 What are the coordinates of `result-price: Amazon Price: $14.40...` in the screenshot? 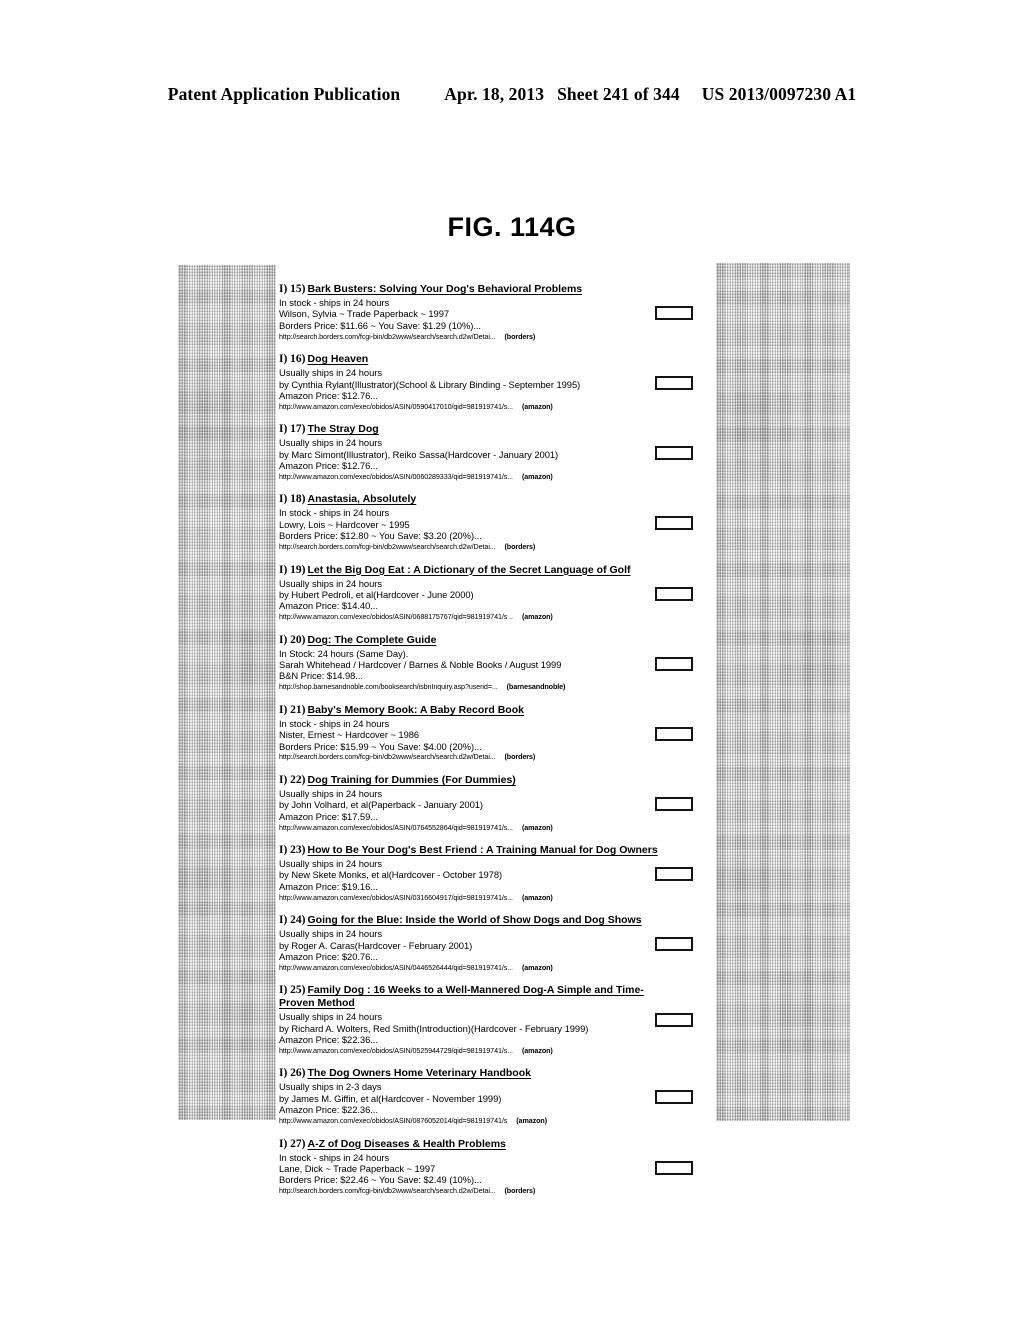 It's located at (328, 606).